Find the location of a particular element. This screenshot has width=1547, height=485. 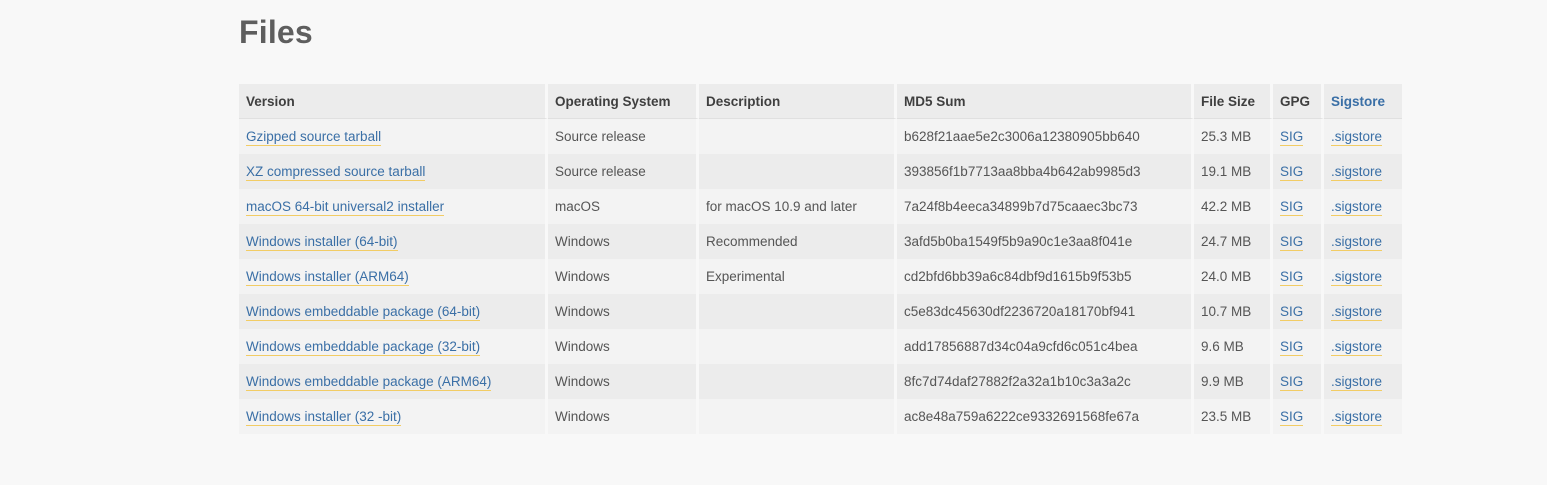

cell-size: 24.0 MB is located at coordinates (1233, 276).